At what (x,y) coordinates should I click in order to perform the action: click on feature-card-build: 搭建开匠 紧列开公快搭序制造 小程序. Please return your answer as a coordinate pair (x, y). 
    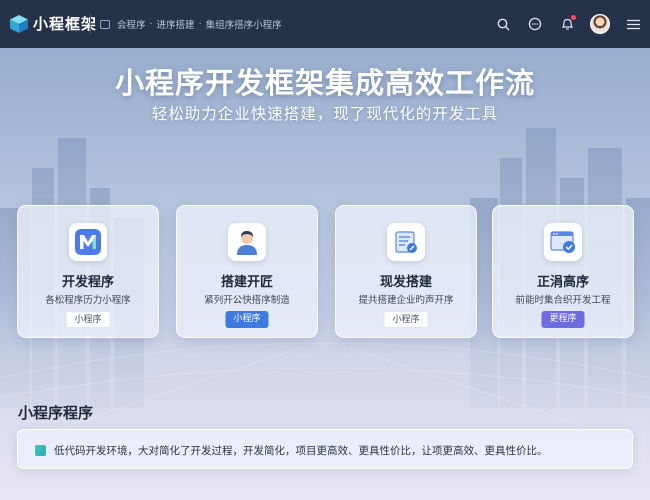
    Looking at the image, I should click on (247, 271).